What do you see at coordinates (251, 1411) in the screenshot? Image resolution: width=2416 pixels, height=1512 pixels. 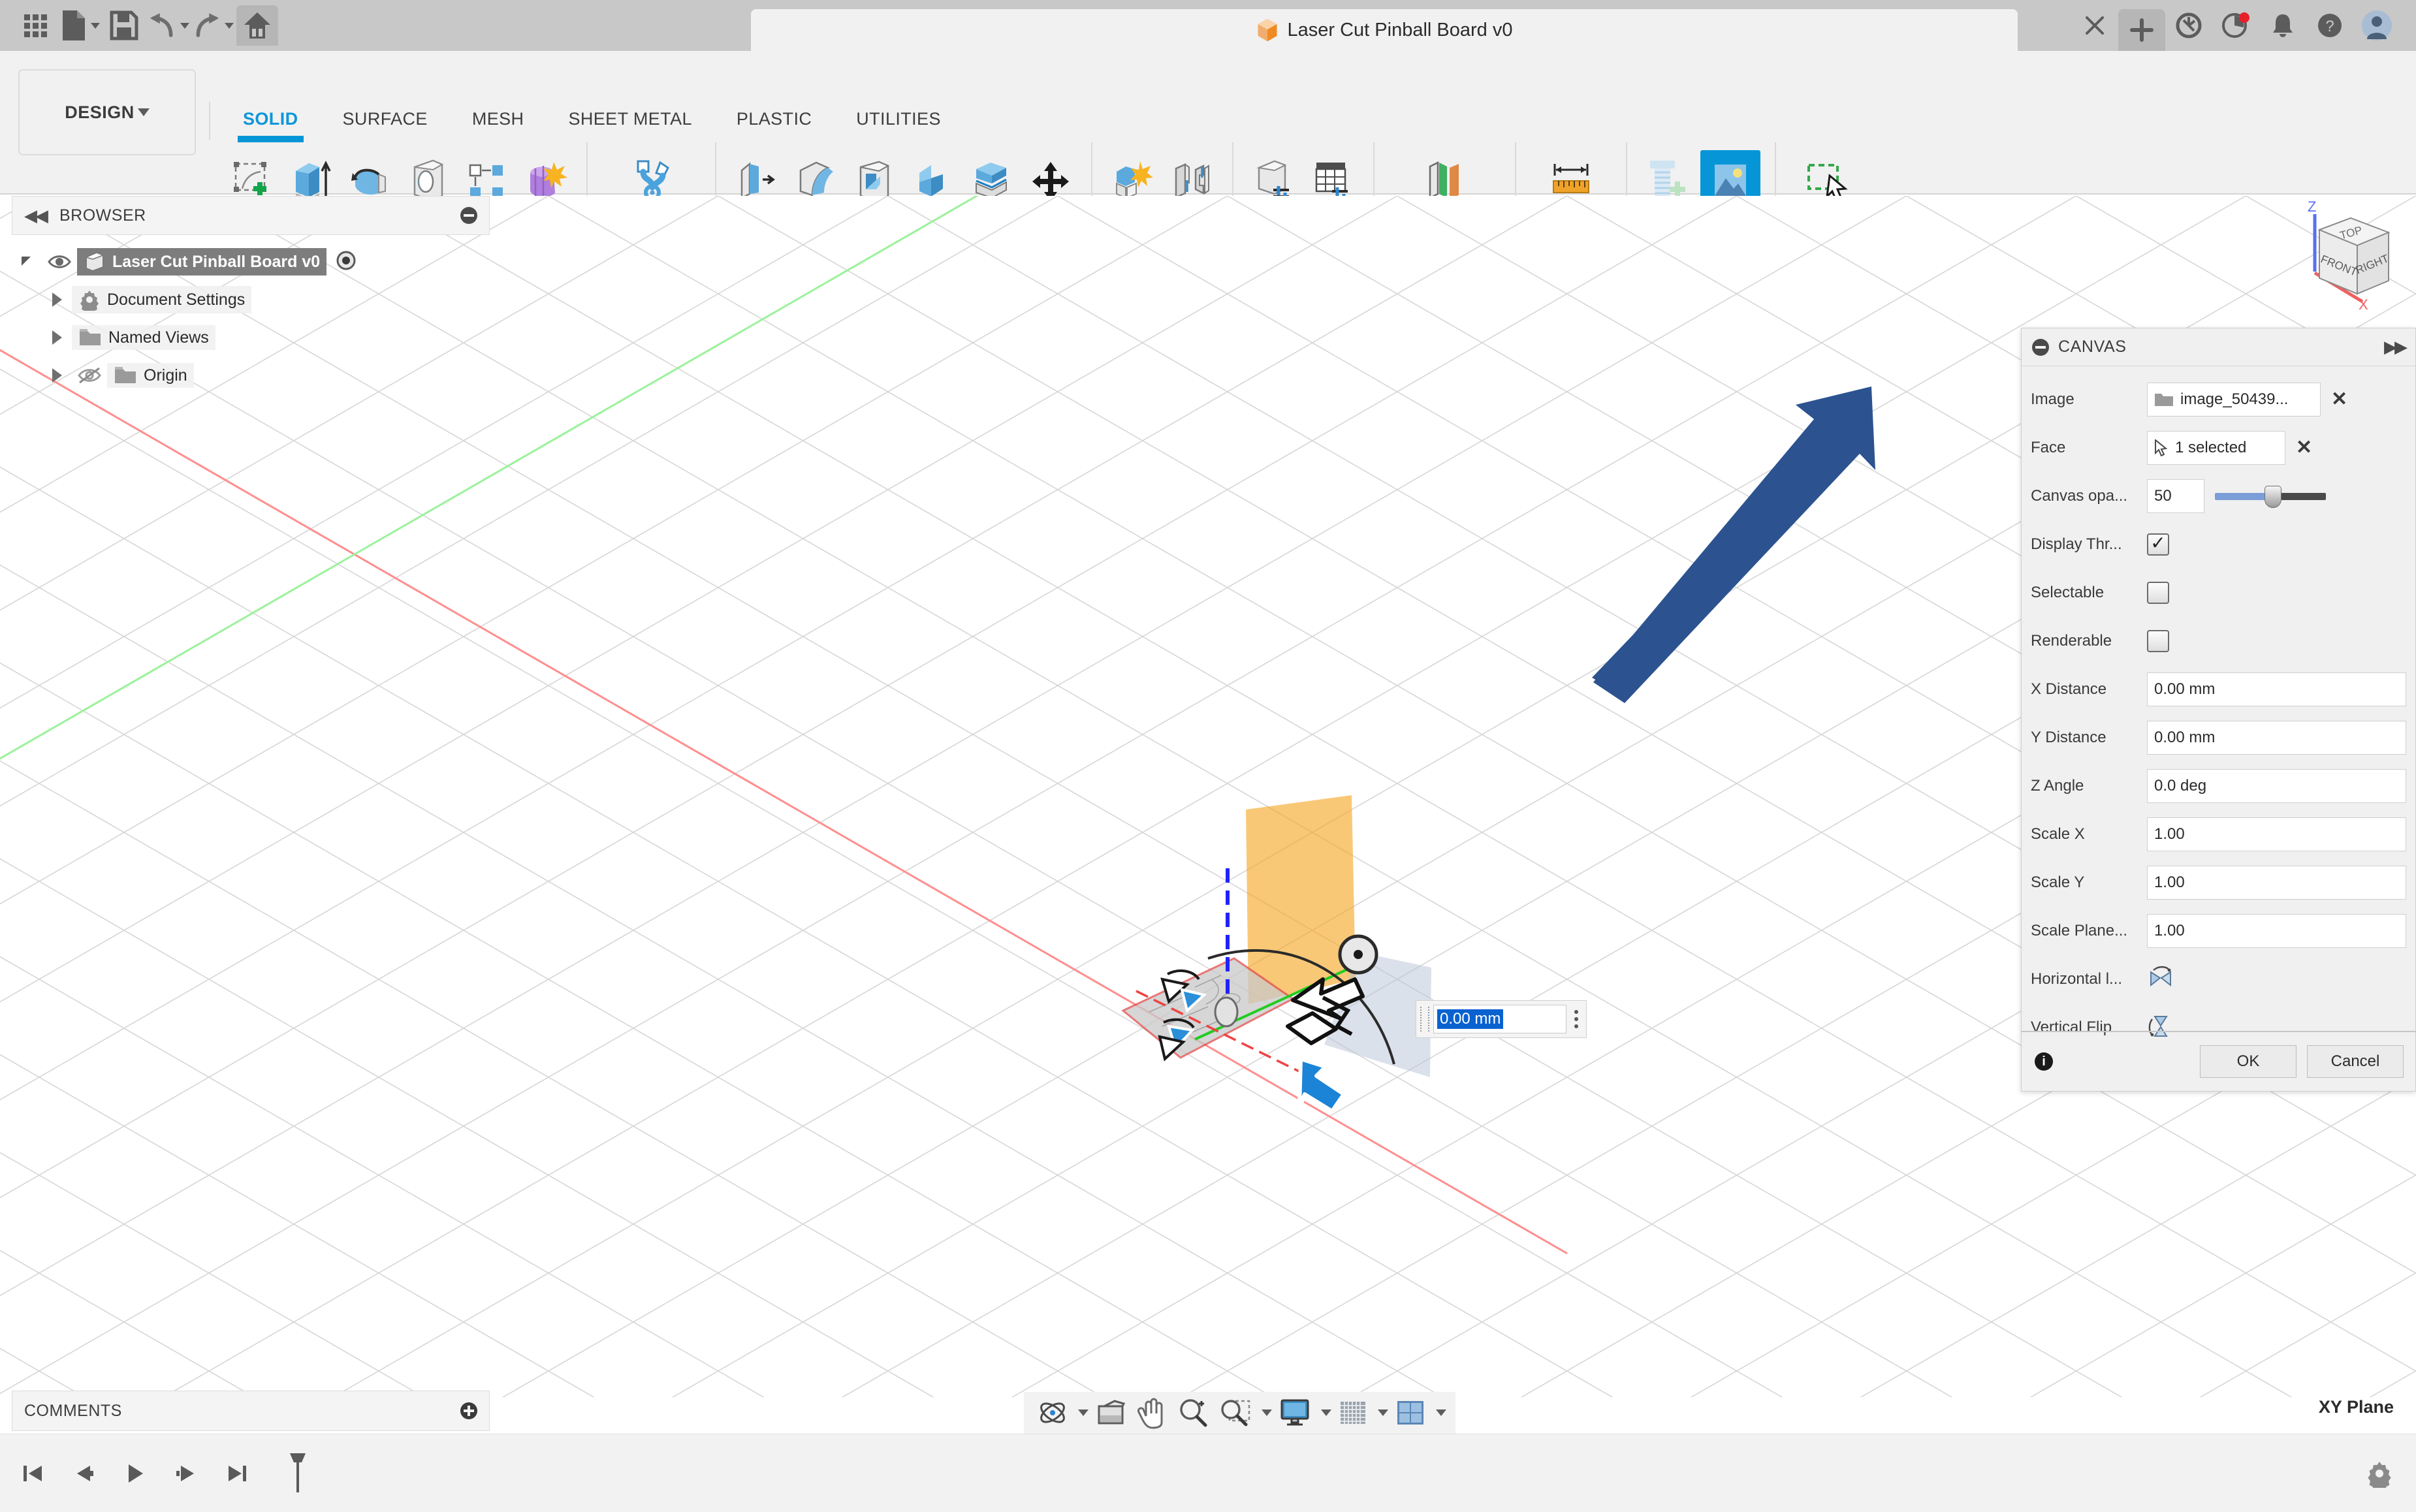 I see `comments-panel: COMMENTS` at bounding box center [251, 1411].